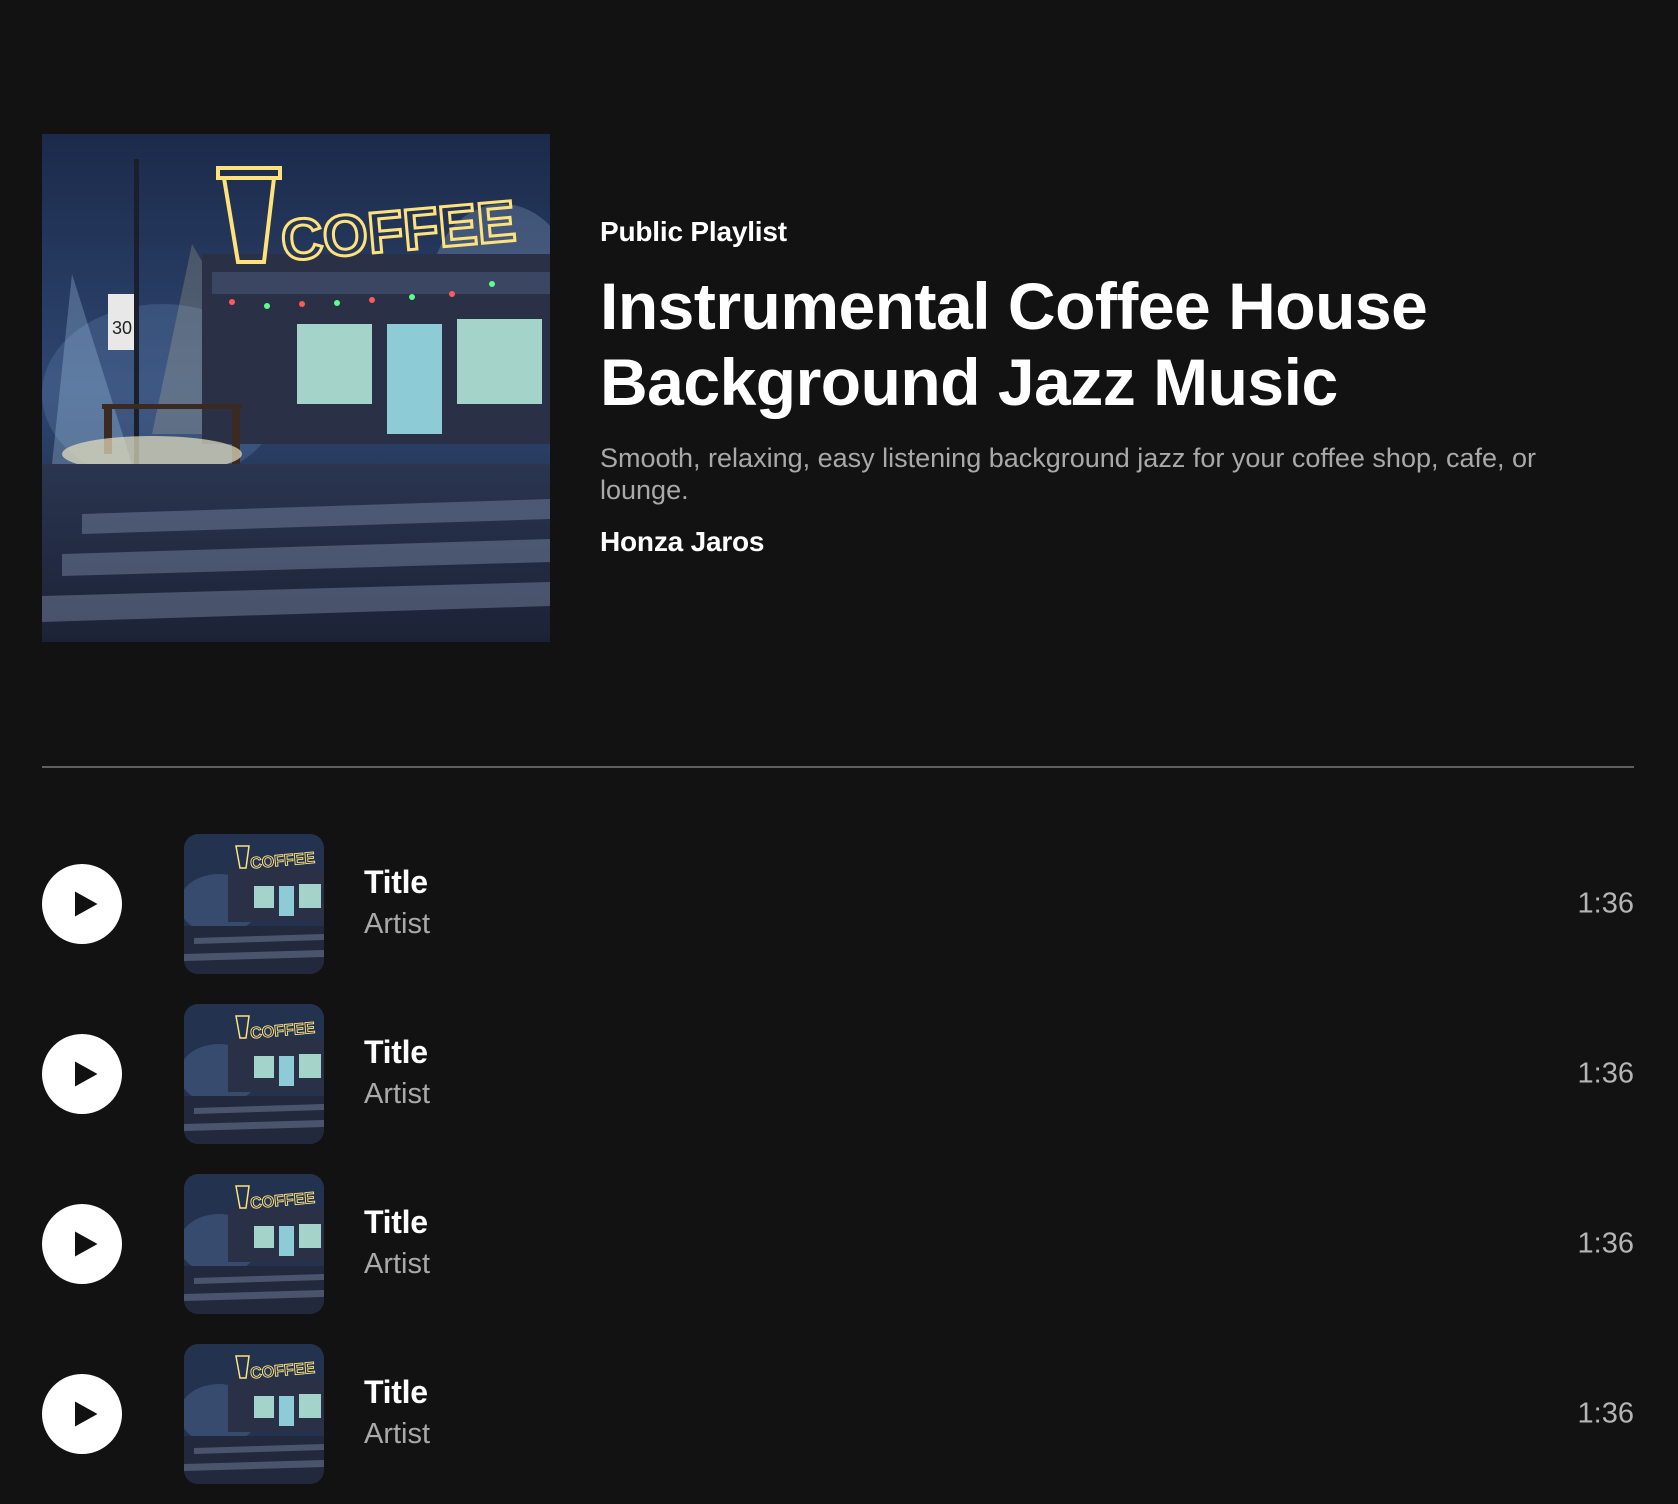 This screenshot has width=1678, height=1504. What do you see at coordinates (296, 388) in the screenshot?
I see `playlist-cover-image: COFFEE 30` at bounding box center [296, 388].